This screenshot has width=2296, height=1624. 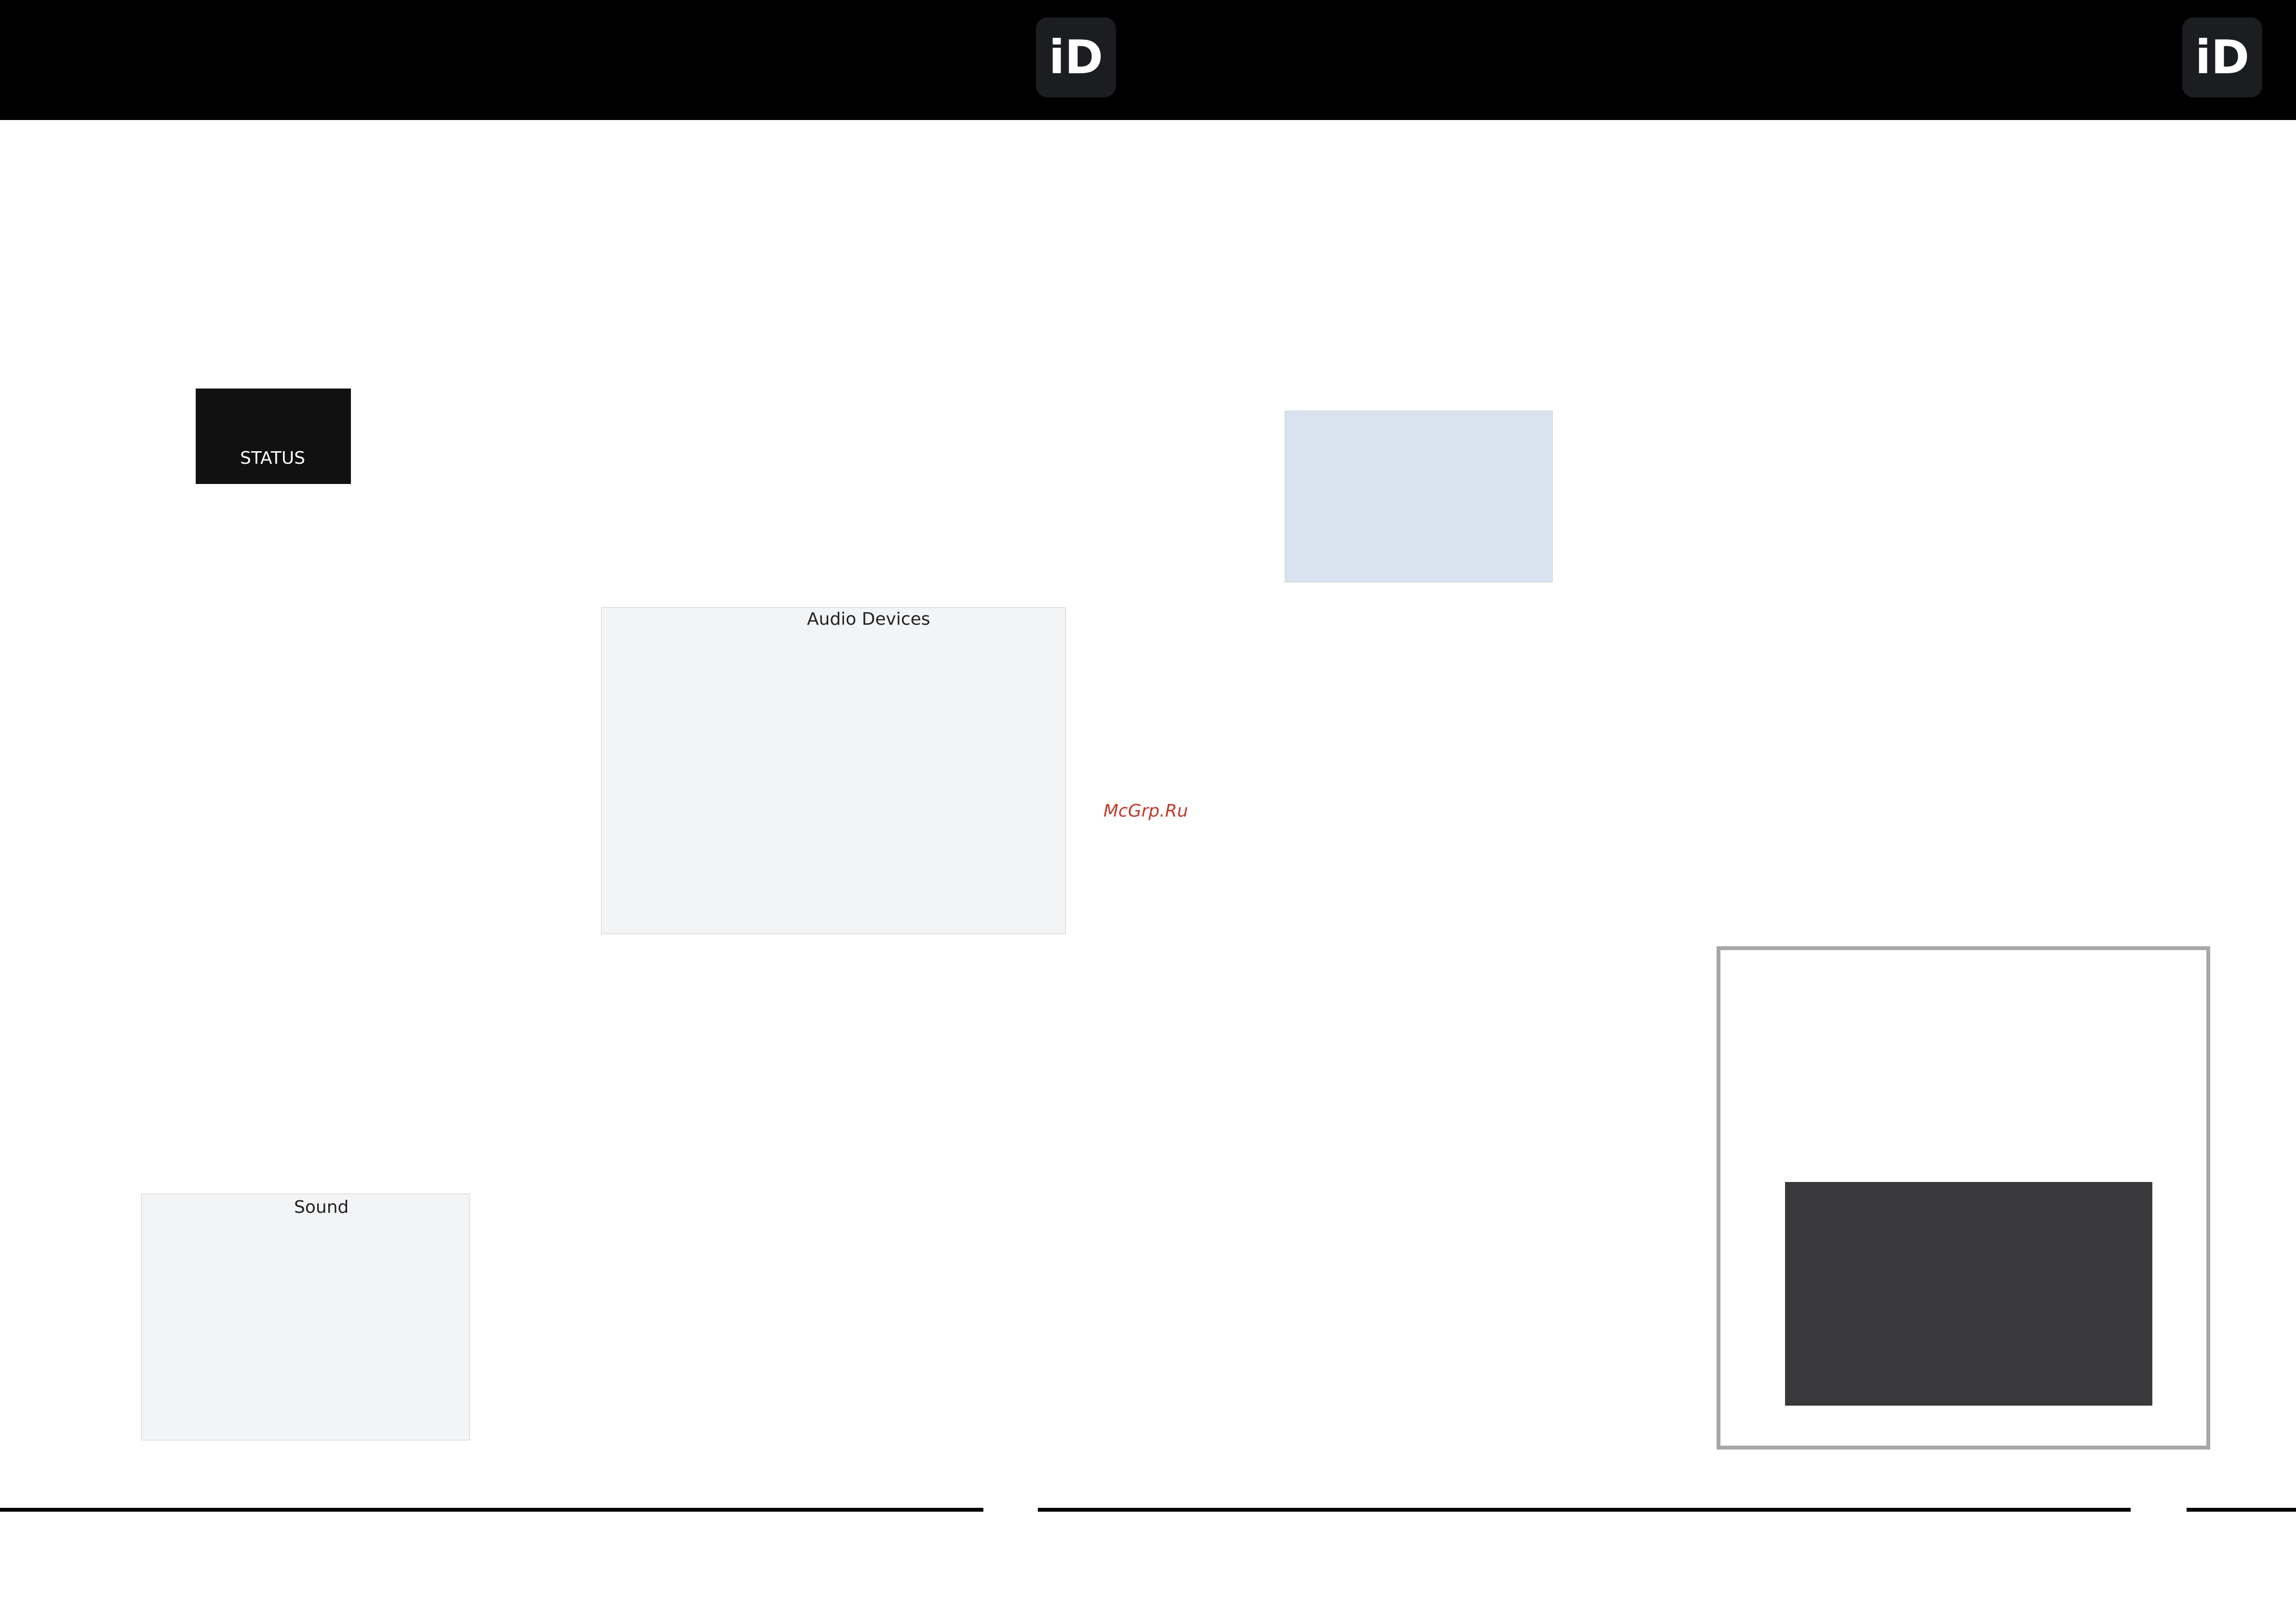 What do you see at coordinates (1076, 57) in the screenshot?
I see `id-logo-left: iD` at bounding box center [1076, 57].